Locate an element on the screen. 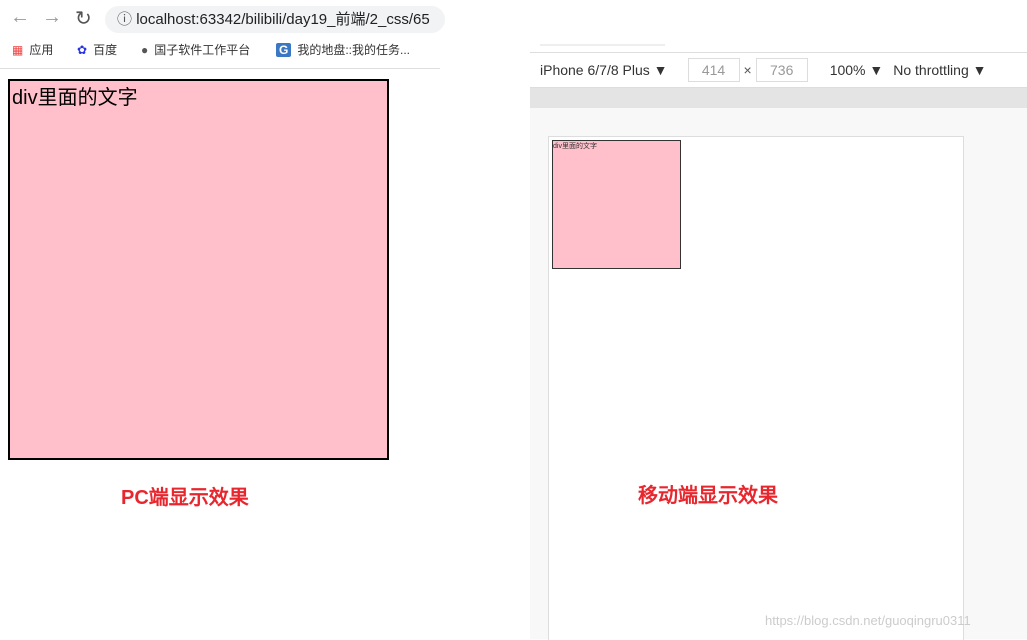 The image size is (1027, 640). bookmark-apps: ▦ 应用 is located at coordinates (32, 49).